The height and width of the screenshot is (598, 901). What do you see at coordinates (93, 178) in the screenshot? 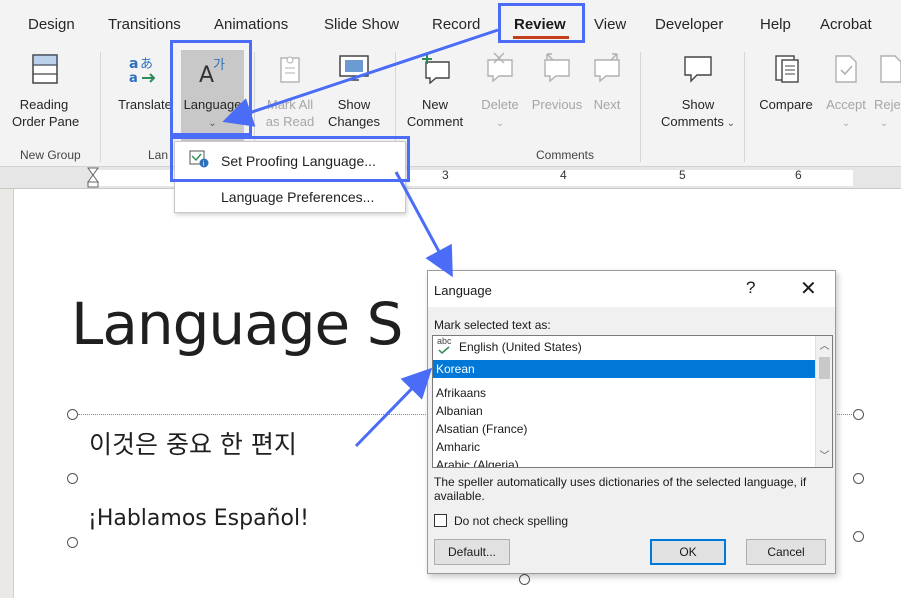
I see `indent-marker-icon` at bounding box center [93, 178].